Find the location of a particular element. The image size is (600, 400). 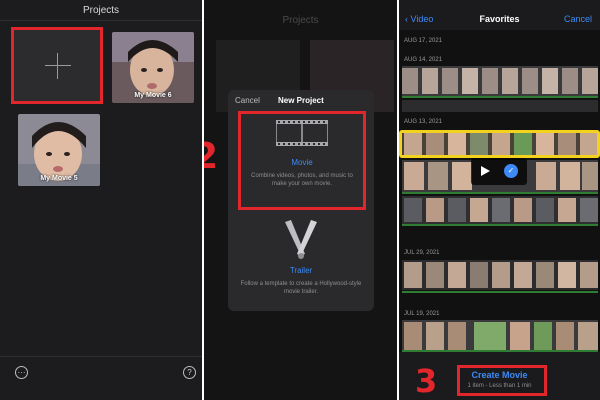

highlight-box-movie is located at coordinates (302, 160).